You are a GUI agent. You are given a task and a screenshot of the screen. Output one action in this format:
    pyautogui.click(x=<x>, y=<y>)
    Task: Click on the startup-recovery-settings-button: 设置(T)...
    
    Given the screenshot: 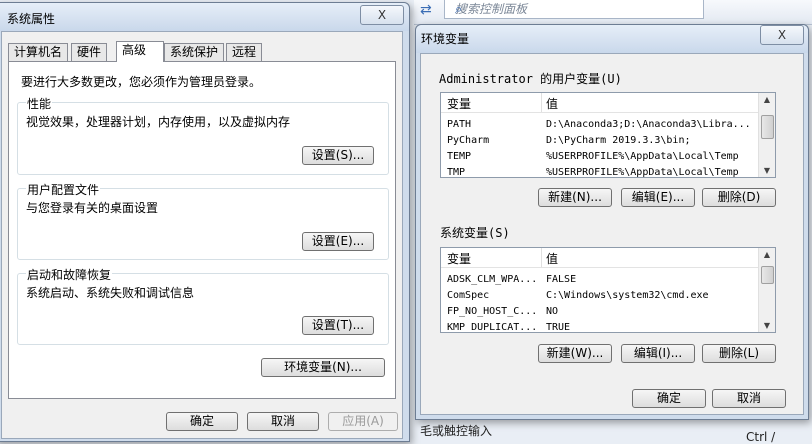 What is the action you would take?
    pyautogui.click(x=338, y=325)
    